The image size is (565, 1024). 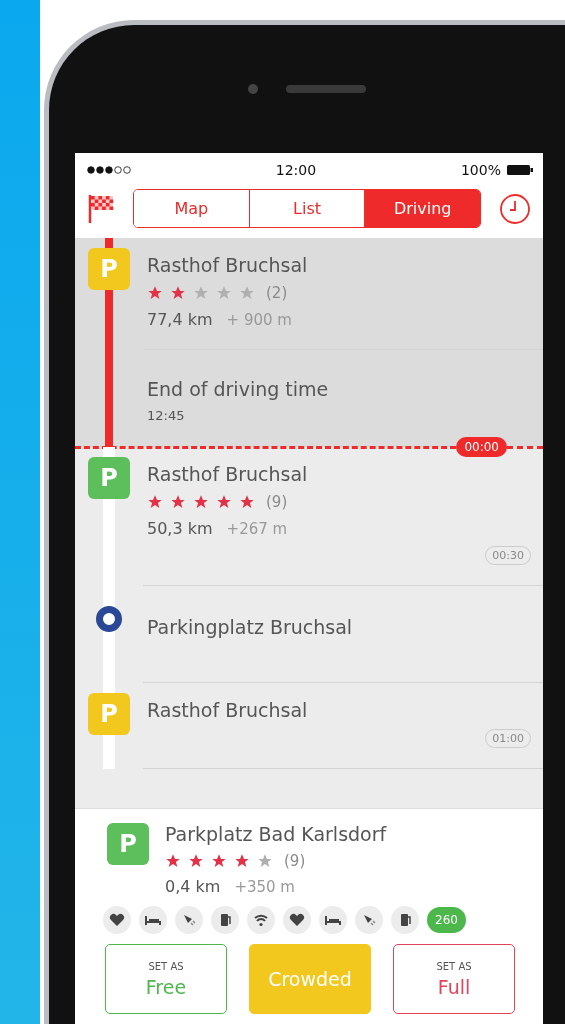 I want to click on battery-level: 100%, so click(x=480, y=170).